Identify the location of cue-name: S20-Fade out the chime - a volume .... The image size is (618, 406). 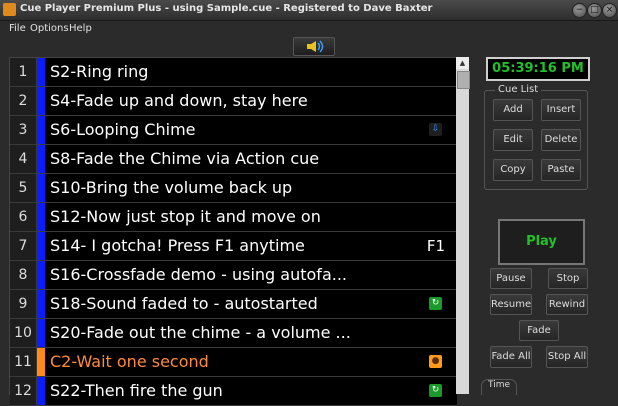
(200, 332).